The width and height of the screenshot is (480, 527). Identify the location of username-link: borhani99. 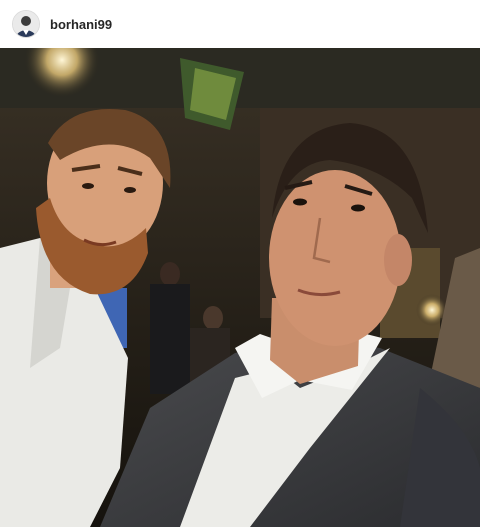
(81, 24).